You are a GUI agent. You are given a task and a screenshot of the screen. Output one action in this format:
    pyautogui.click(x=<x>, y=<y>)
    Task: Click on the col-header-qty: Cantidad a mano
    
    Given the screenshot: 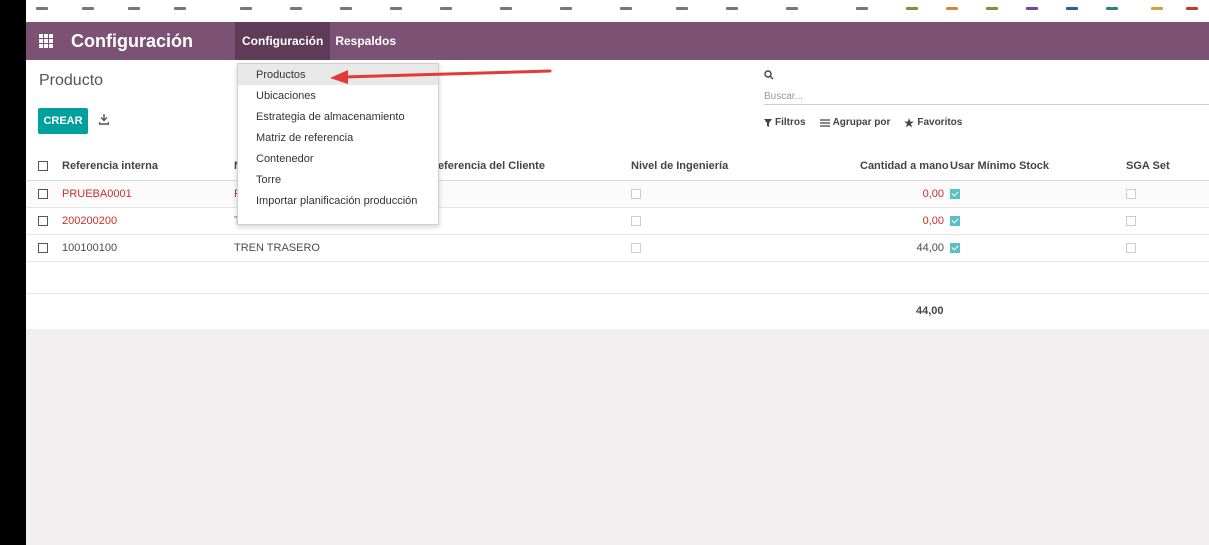 What is the action you would take?
    pyautogui.click(x=904, y=165)
    